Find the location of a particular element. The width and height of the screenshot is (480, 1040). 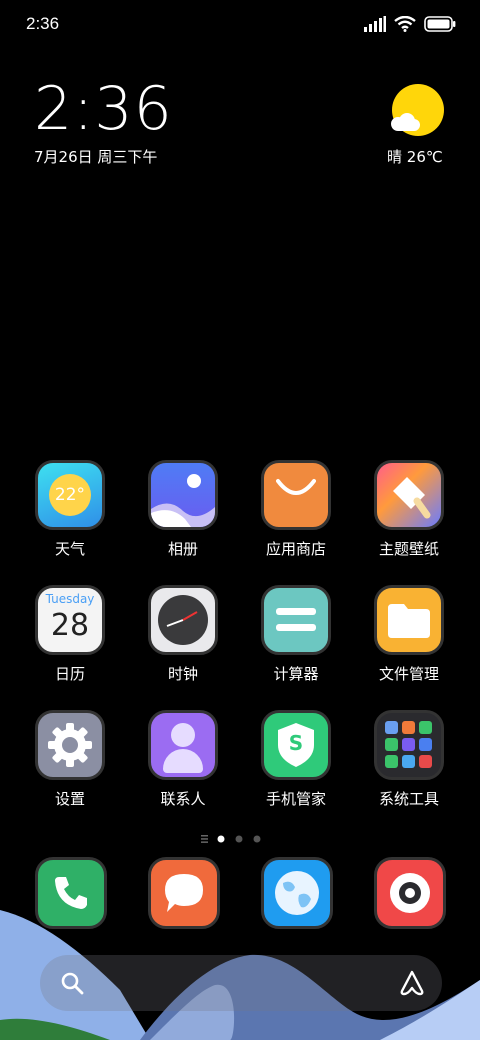

clock-app-icon is located at coordinates (183, 620).